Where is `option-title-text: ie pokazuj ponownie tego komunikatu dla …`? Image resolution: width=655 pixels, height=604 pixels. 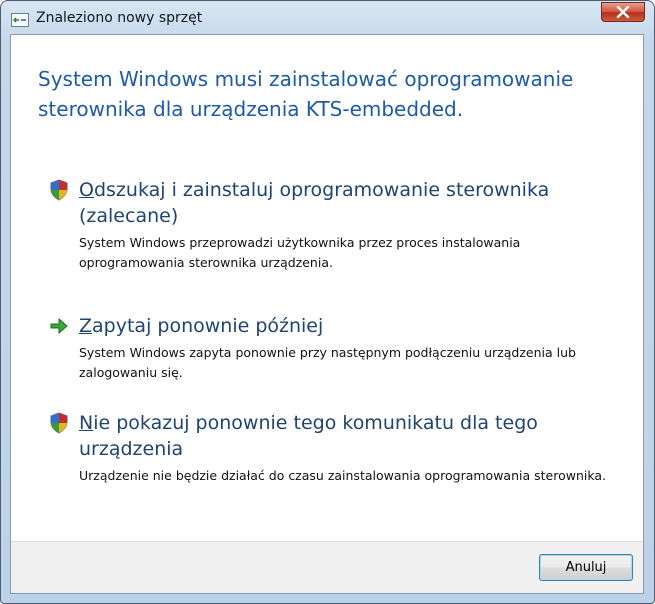 option-title-text: ie pokazuj ponownie tego komunikatu dla … is located at coordinates (308, 436).